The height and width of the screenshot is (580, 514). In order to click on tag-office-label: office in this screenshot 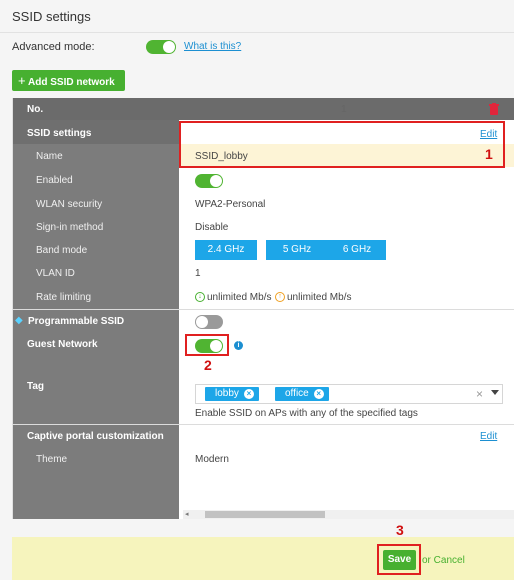, I will do `click(297, 393)`.